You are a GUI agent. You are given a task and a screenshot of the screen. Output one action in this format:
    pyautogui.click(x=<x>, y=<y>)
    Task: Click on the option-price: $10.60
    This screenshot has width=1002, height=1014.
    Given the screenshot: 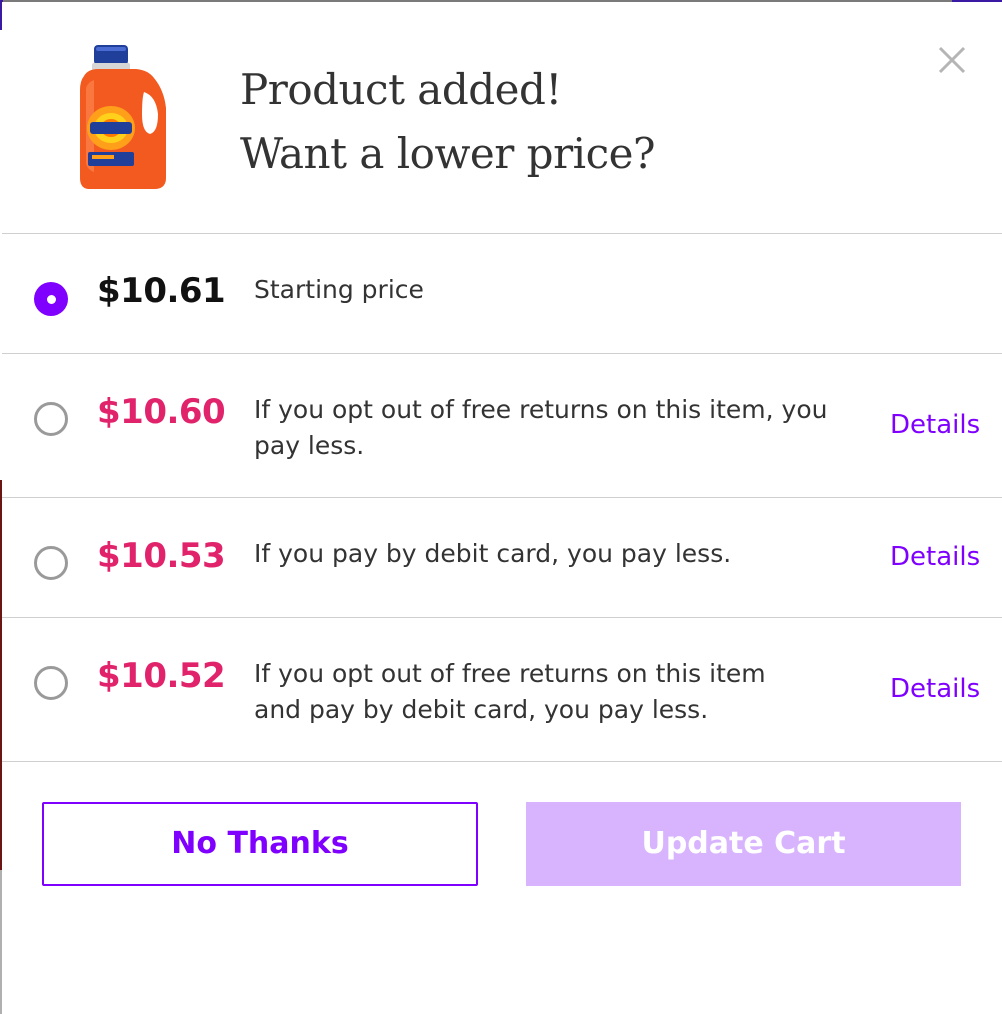 What is the action you would take?
    pyautogui.click(x=161, y=412)
    